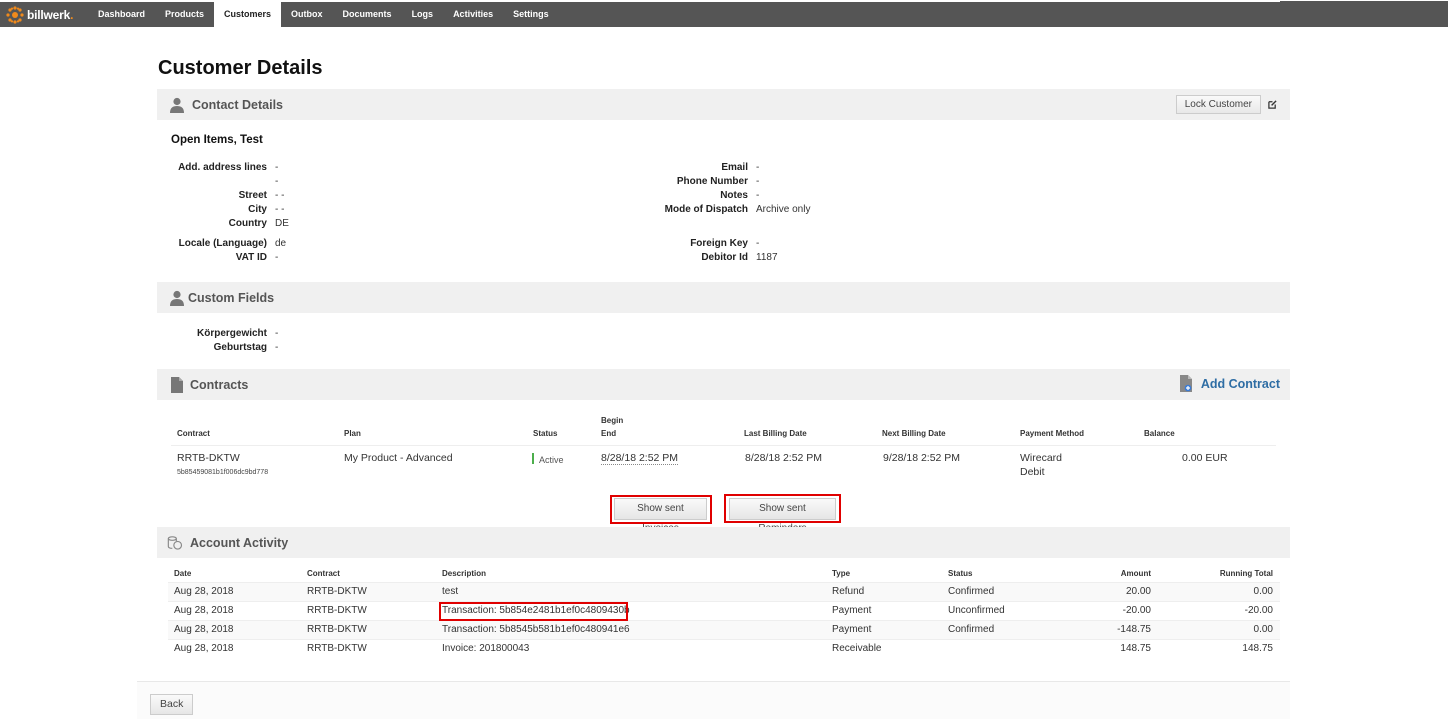 This screenshot has width=1448, height=727. What do you see at coordinates (219, 384) in the screenshot?
I see `contracts-title: Contracts` at bounding box center [219, 384].